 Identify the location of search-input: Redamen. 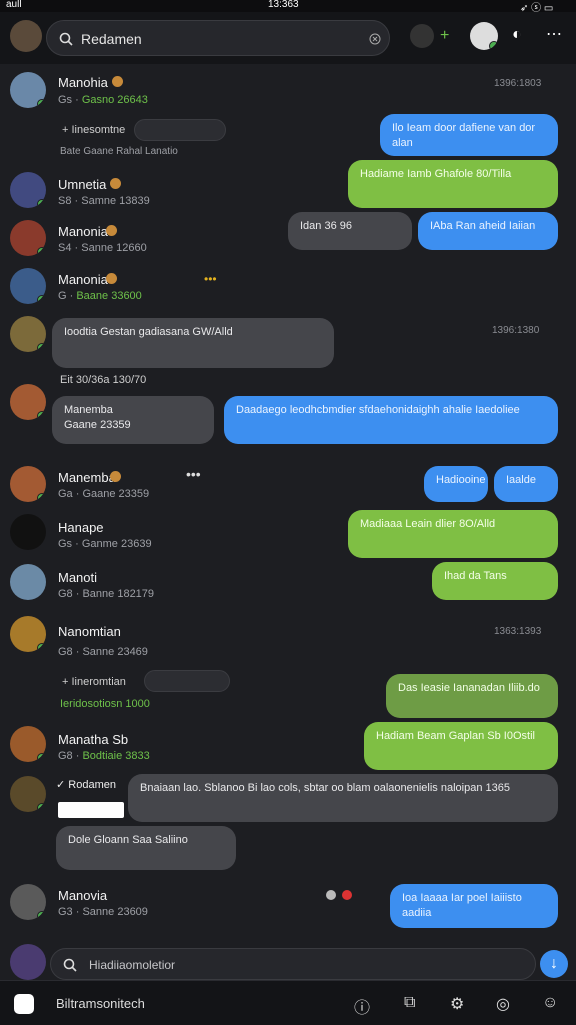
(218, 38).